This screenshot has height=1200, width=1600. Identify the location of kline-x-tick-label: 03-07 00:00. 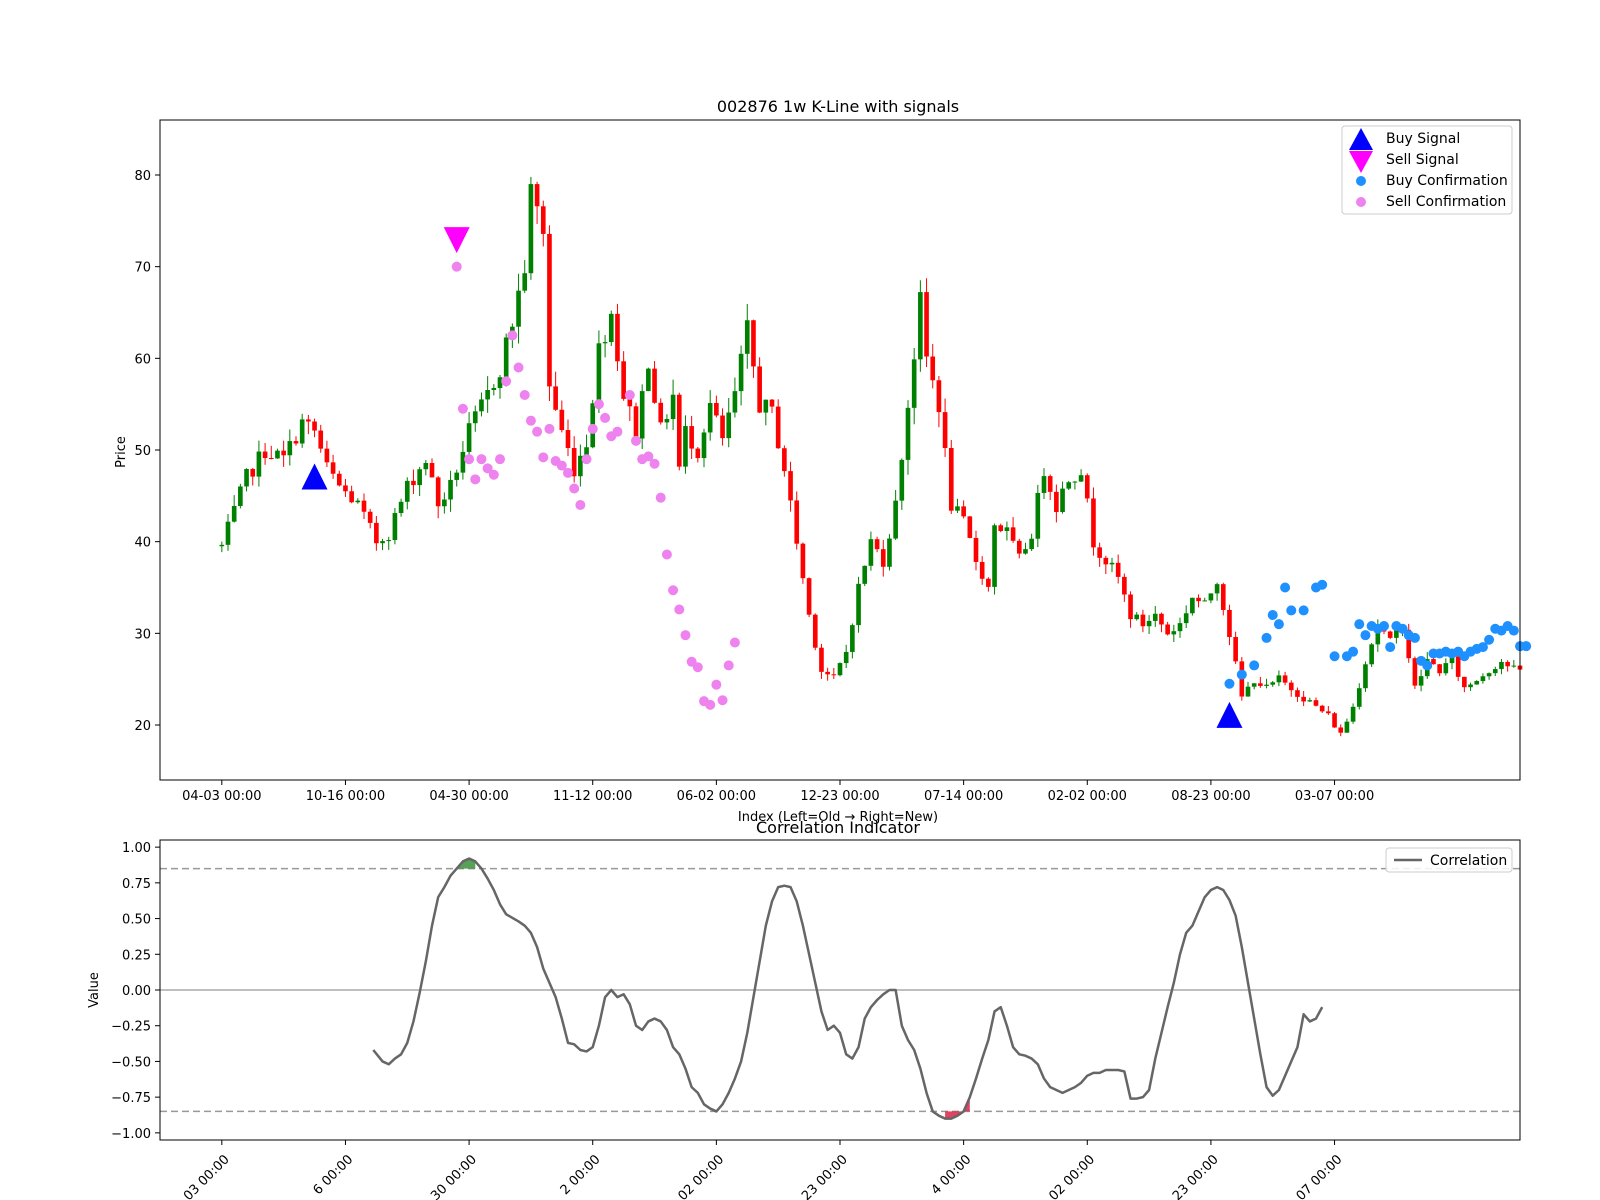
(1334, 796).